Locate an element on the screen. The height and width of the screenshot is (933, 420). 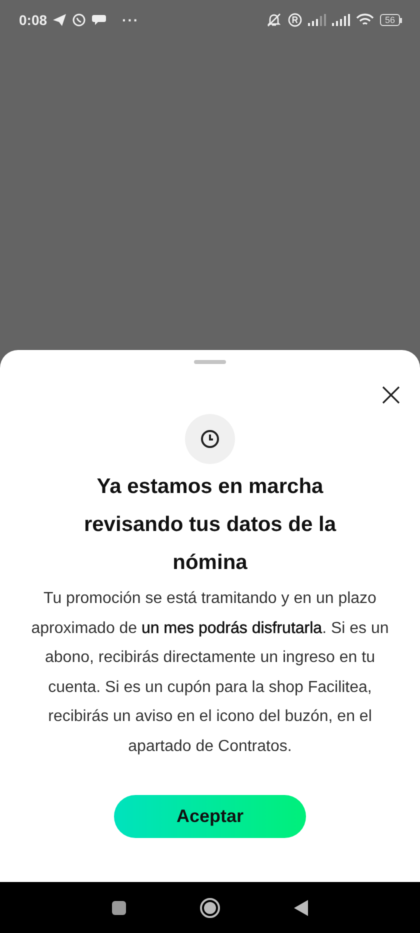
phone-bubble-icon is located at coordinates (79, 20).